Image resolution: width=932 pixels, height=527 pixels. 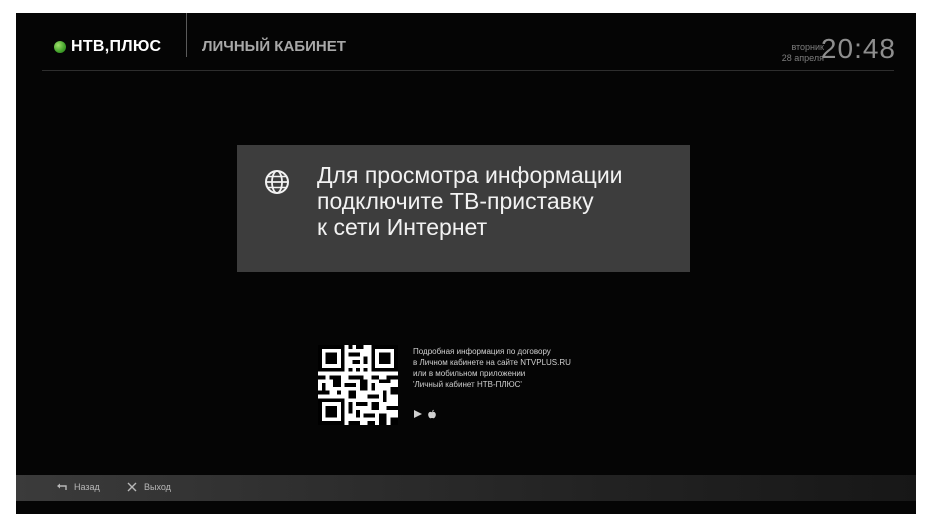 What do you see at coordinates (802, 58) in the screenshot?
I see `date-label: 28 апреля` at bounding box center [802, 58].